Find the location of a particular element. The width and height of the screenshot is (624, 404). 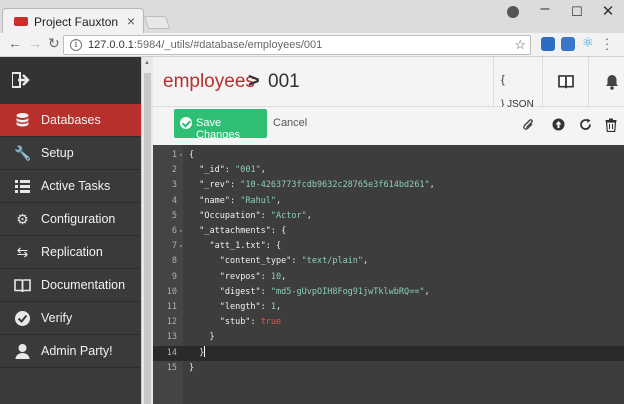

upload-button is located at coordinates (559, 126).